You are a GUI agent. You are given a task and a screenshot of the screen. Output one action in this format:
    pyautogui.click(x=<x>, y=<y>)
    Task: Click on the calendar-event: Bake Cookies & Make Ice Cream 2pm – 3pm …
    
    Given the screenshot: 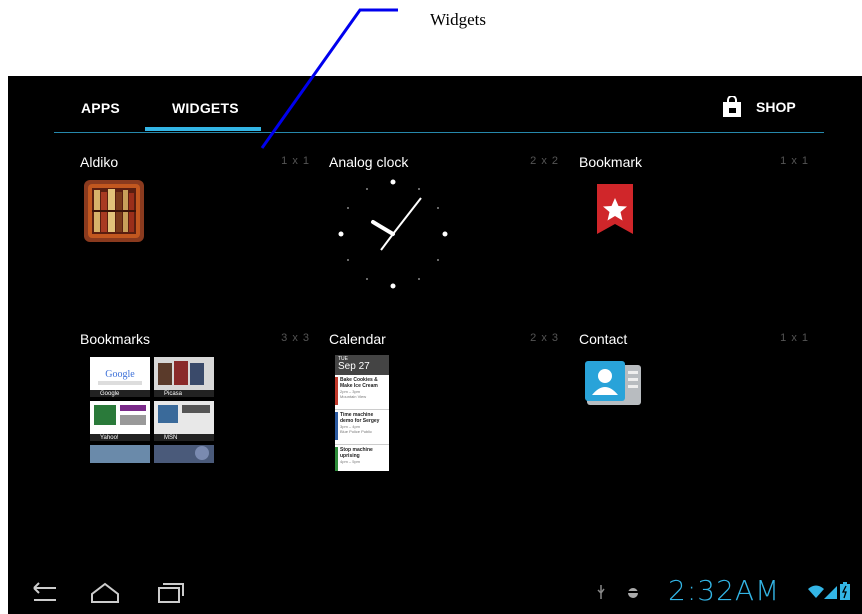 What is the action you would take?
    pyautogui.click(x=362, y=392)
    